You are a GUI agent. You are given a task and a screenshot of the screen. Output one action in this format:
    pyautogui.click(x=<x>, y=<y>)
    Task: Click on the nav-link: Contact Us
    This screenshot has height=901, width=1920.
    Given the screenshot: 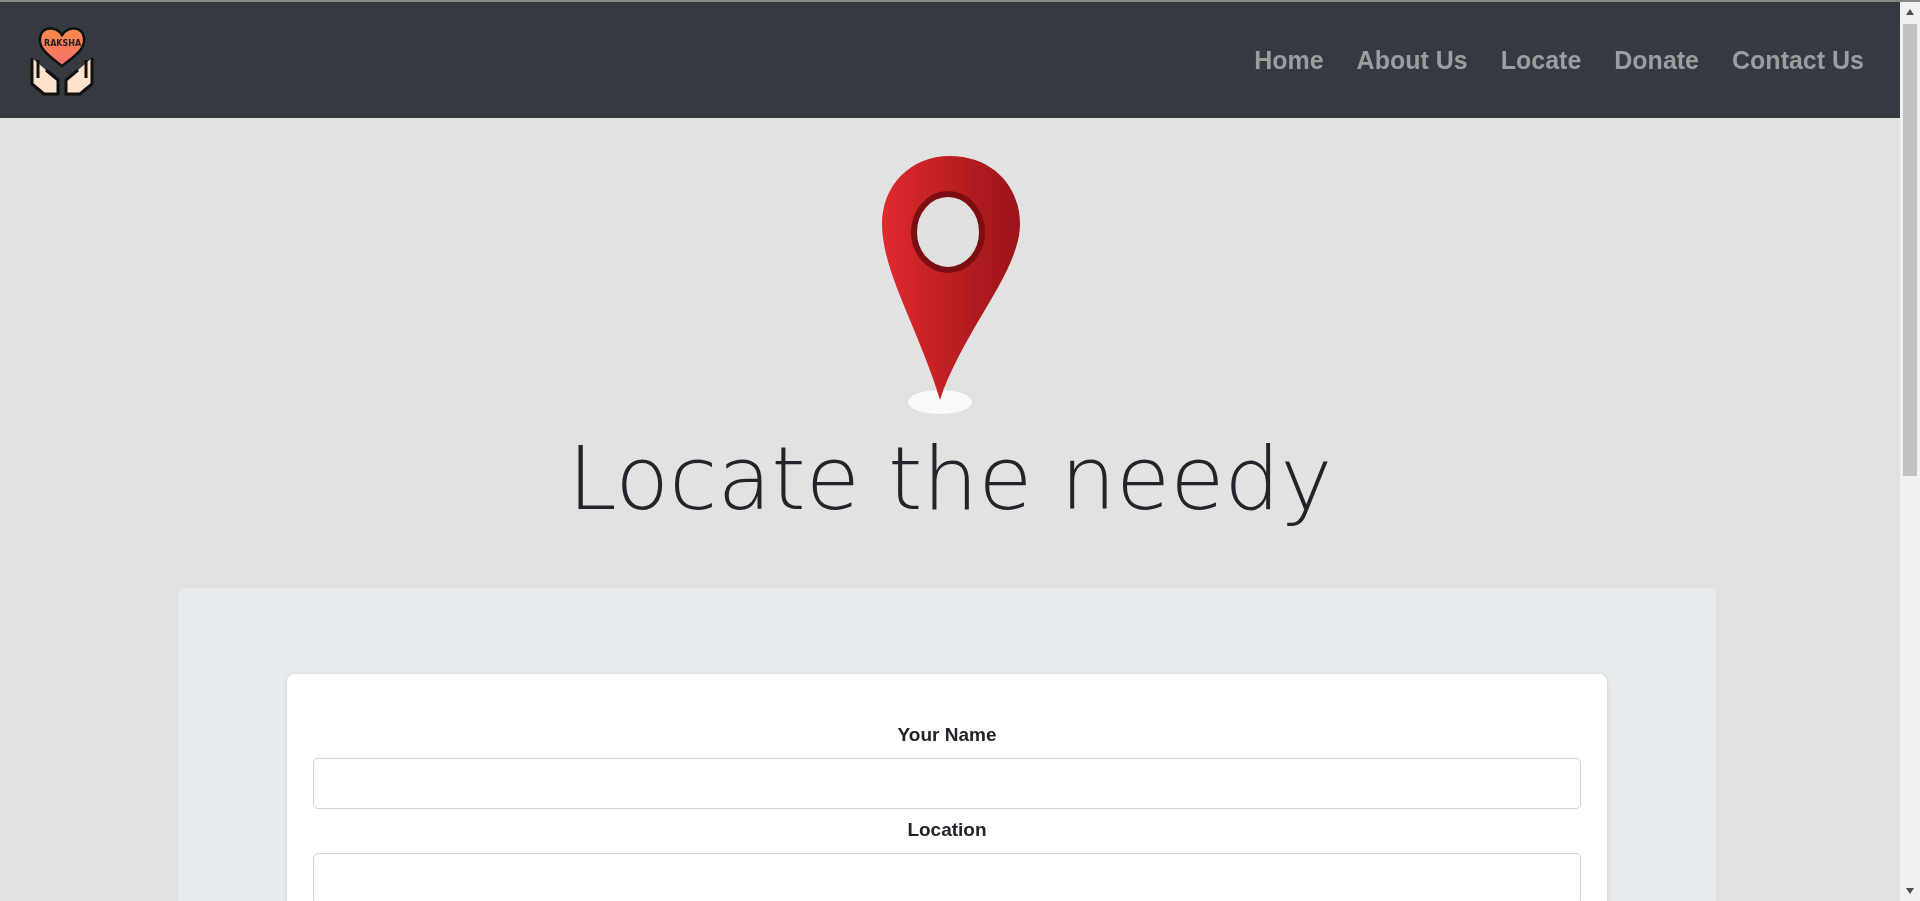 What is the action you would take?
    pyautogui.click(x=1798, y=60)
    